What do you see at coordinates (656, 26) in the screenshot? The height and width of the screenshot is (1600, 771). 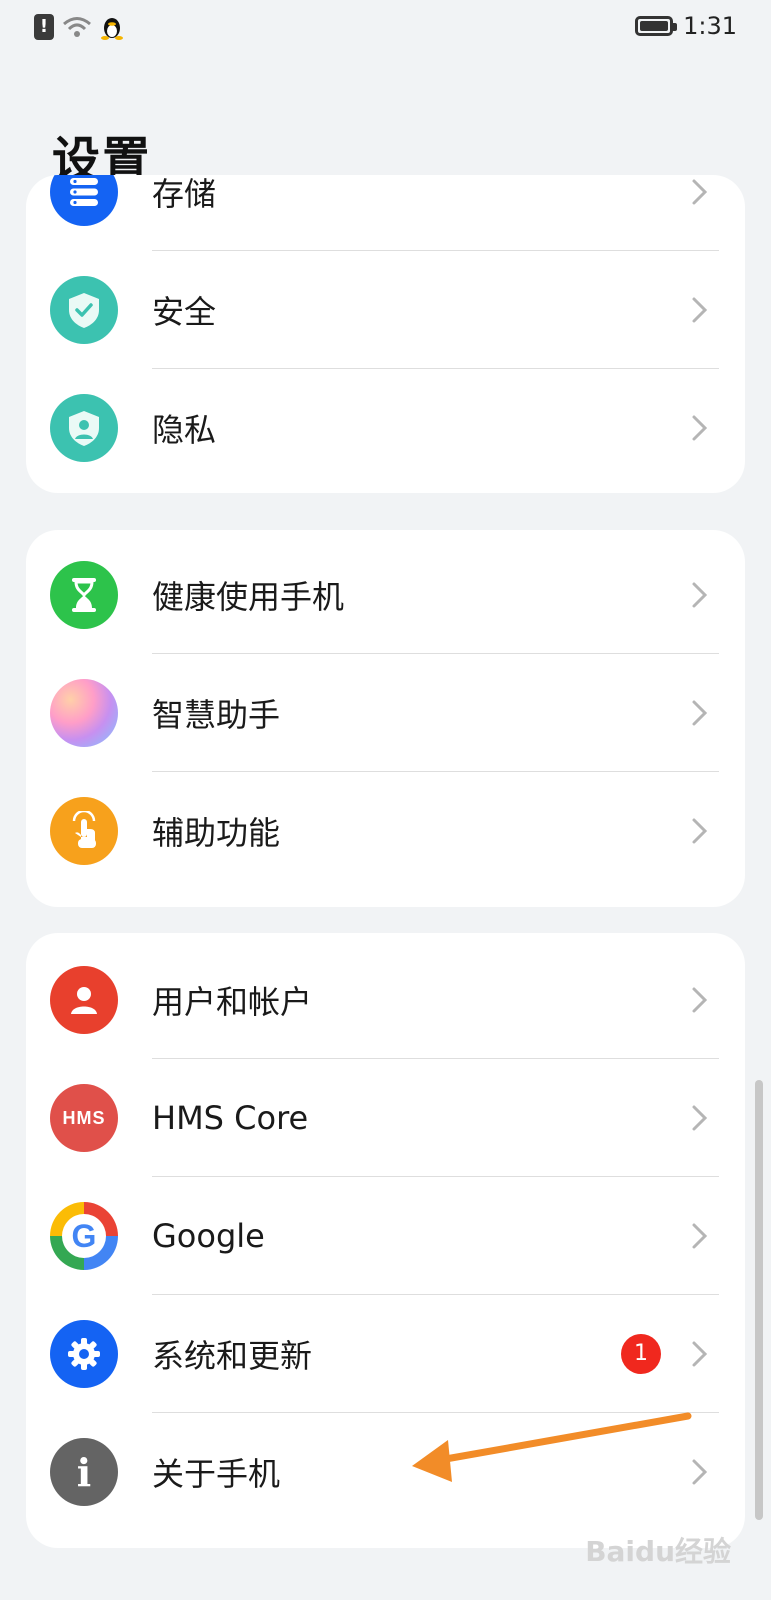 I see `battery-icon` at bounding box center [656, 26].